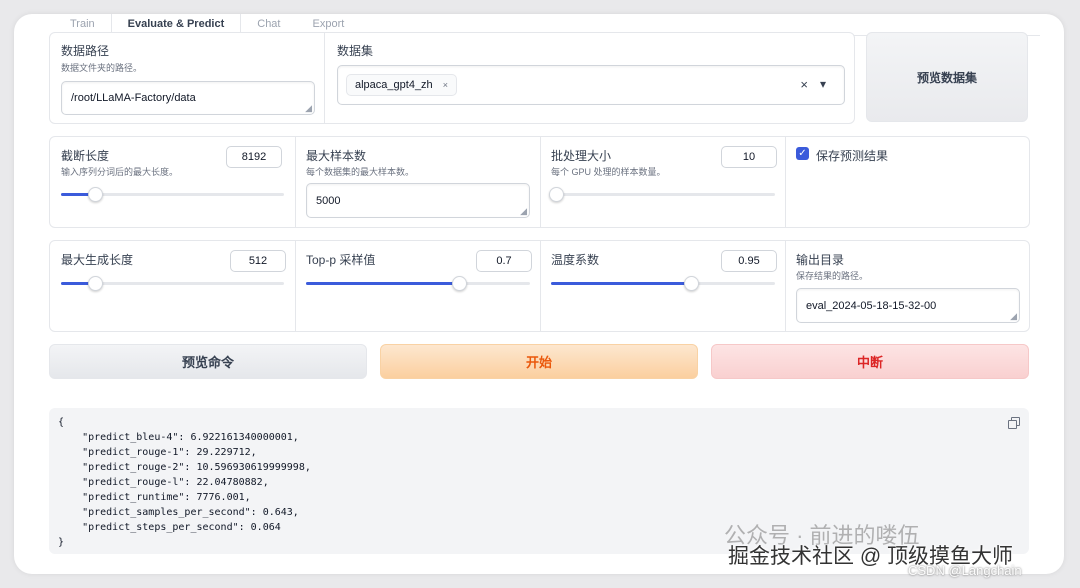 The height and width of the screenshot is (588, 1080). What do you see at coordinates (85, 51) in the screenshot?
I see `dataset-dir-label: 数据路径` at bounding box center [85, 51].